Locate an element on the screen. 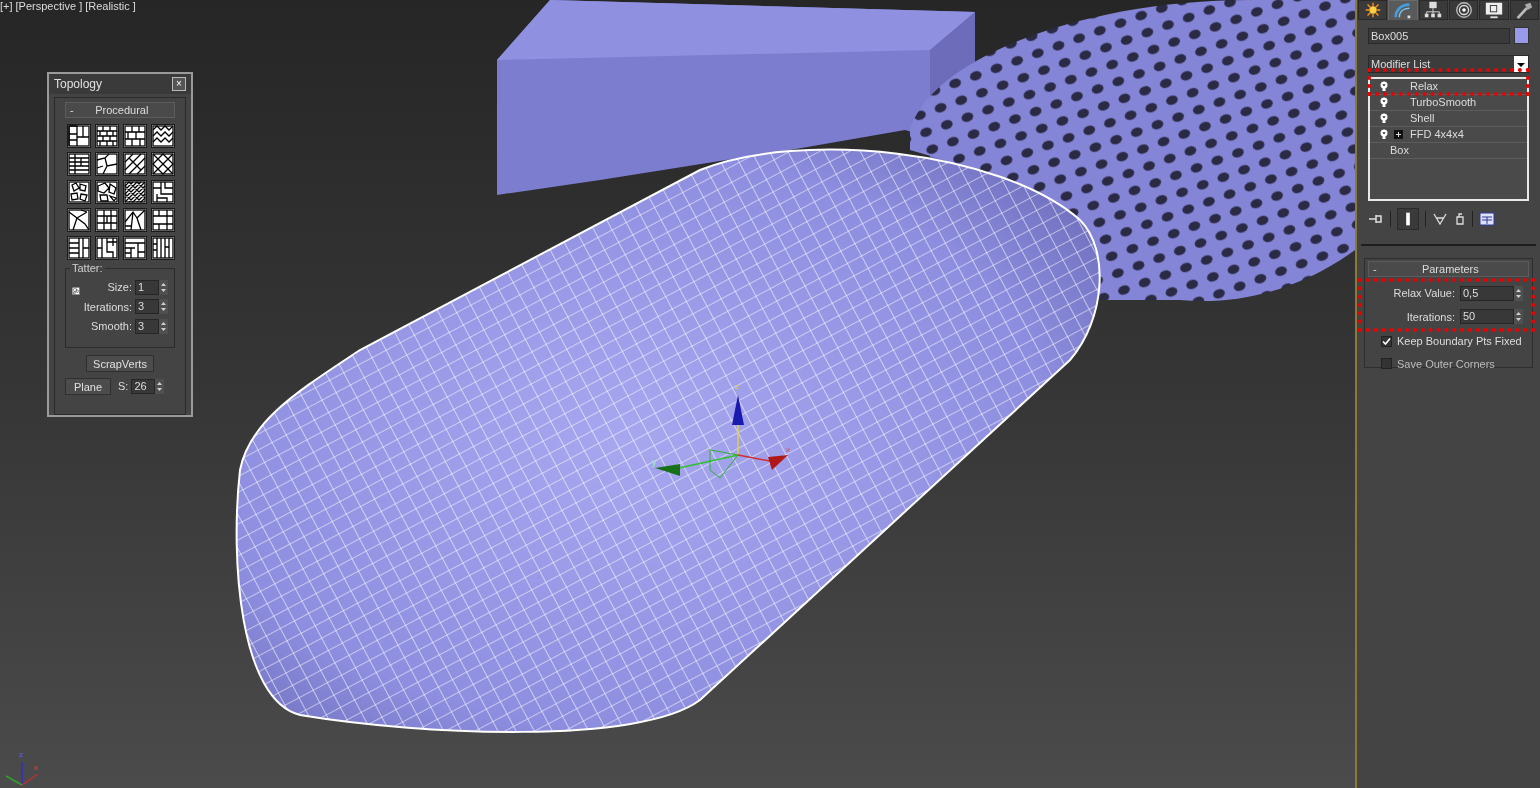 The image size is (1540, 788). field-label: S: is located at coordinates (123, 387).